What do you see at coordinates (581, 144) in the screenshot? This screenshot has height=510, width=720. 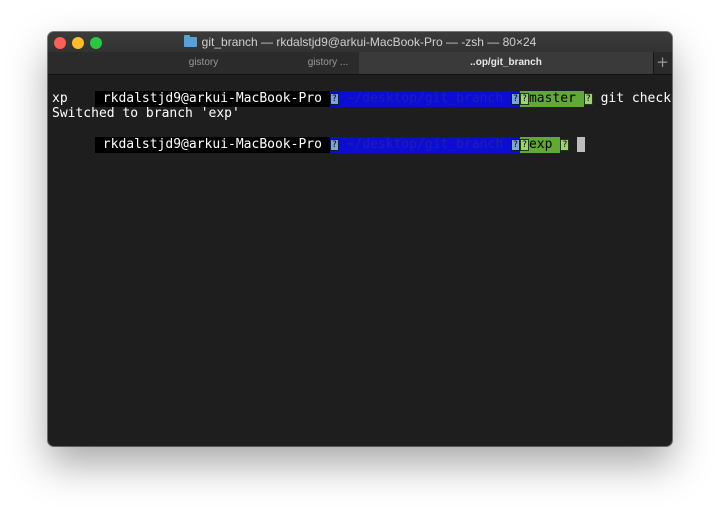 I see `text-cursor` at bounding box center [581, 144].